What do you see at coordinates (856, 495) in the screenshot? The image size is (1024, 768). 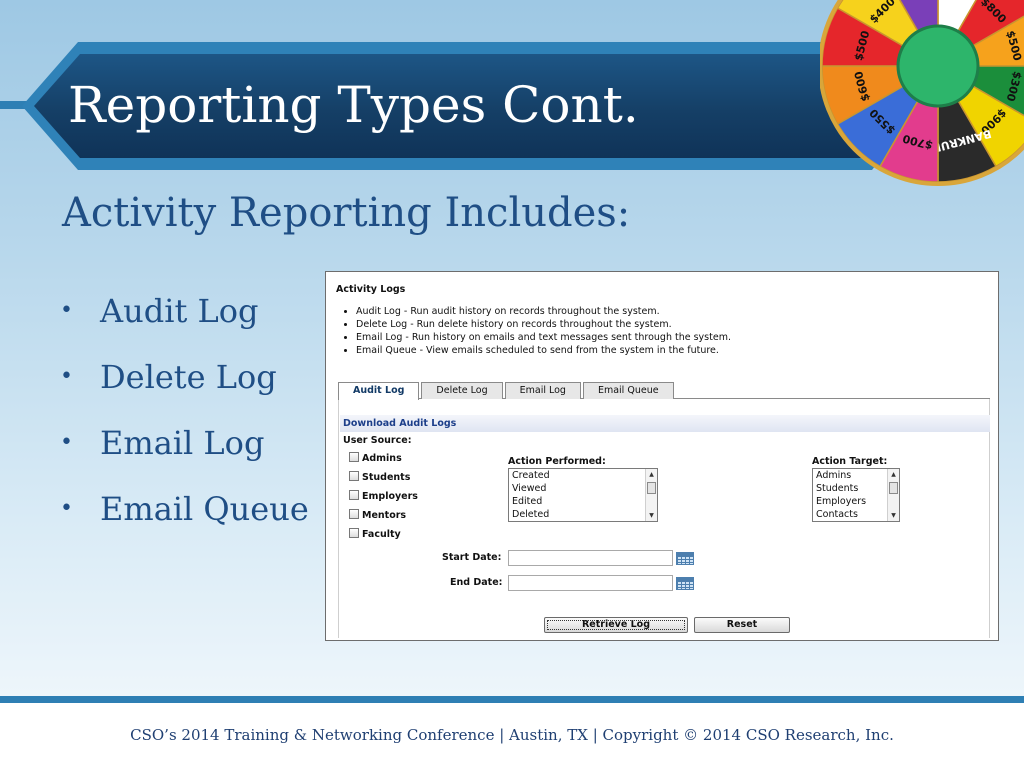 I see `action-target-listbox: Admins Students Employers Contacts ▲ ▼` at bounding box center [856, 495].